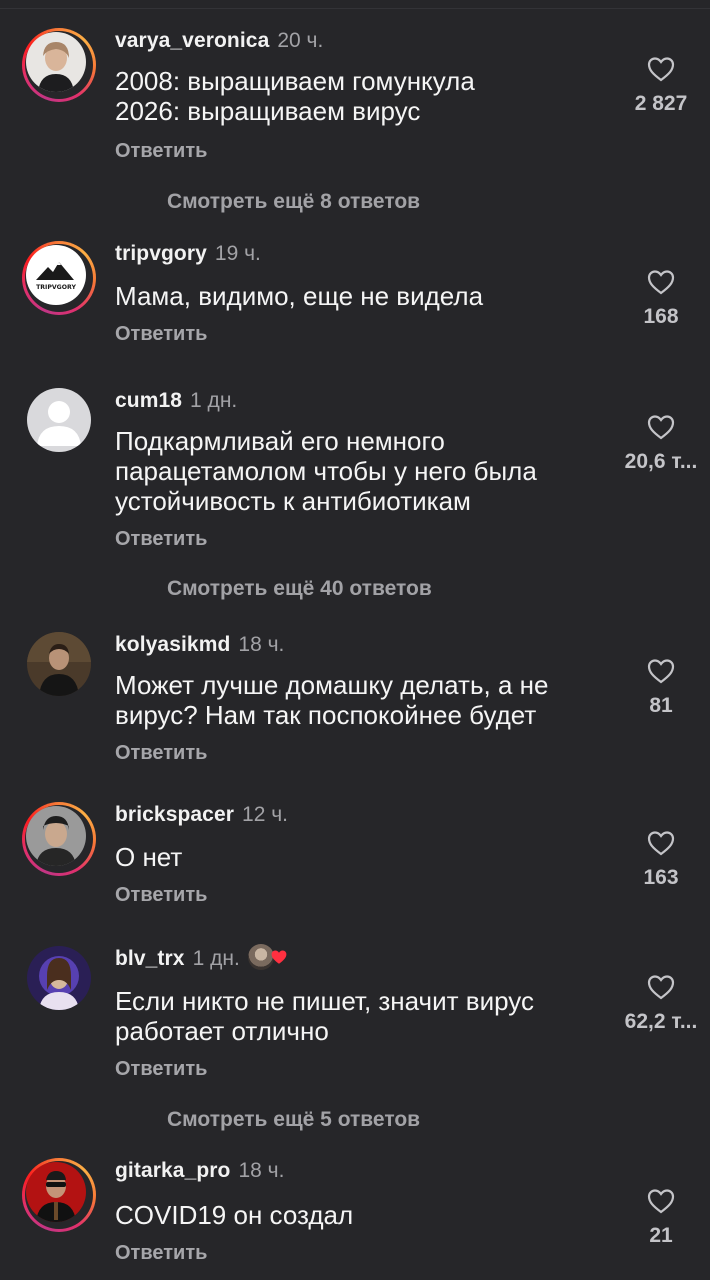 This screenshot has height=1280, width=710. What do you see at coordinates (150, 958) in the screenshot?
I see `username: blv_trx` at bounding box center [150, 958].